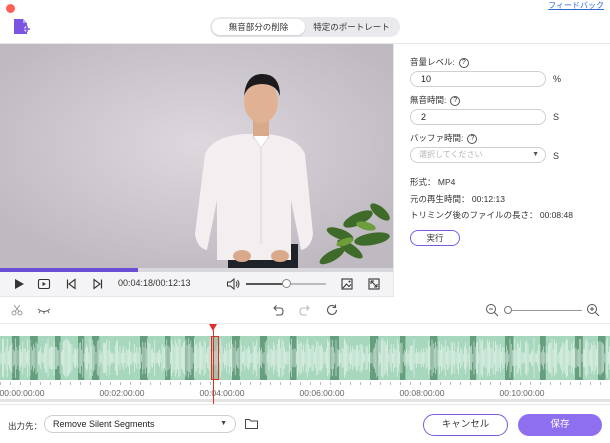  Describe the element at coordinates (478, 79) in the screenshot. I see `volume-level-input: 10` at that location.